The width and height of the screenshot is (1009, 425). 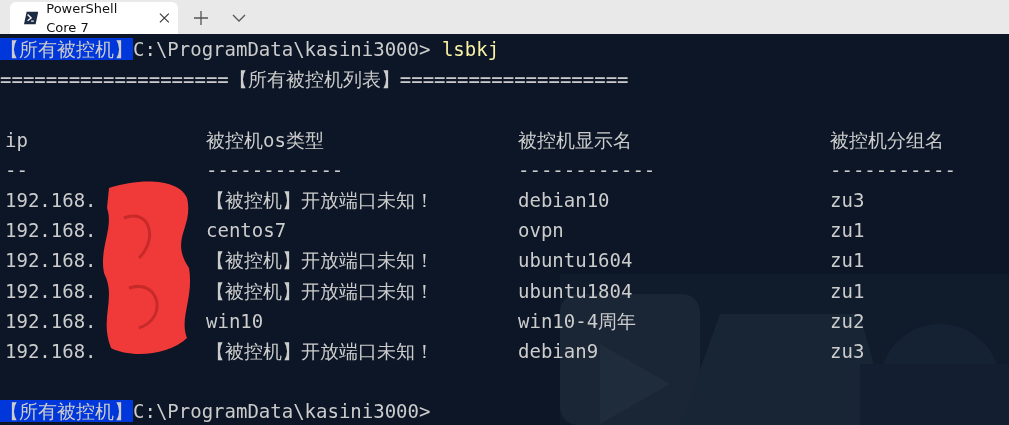 I want to click on header-rule: --, so click(x=16, y=169).